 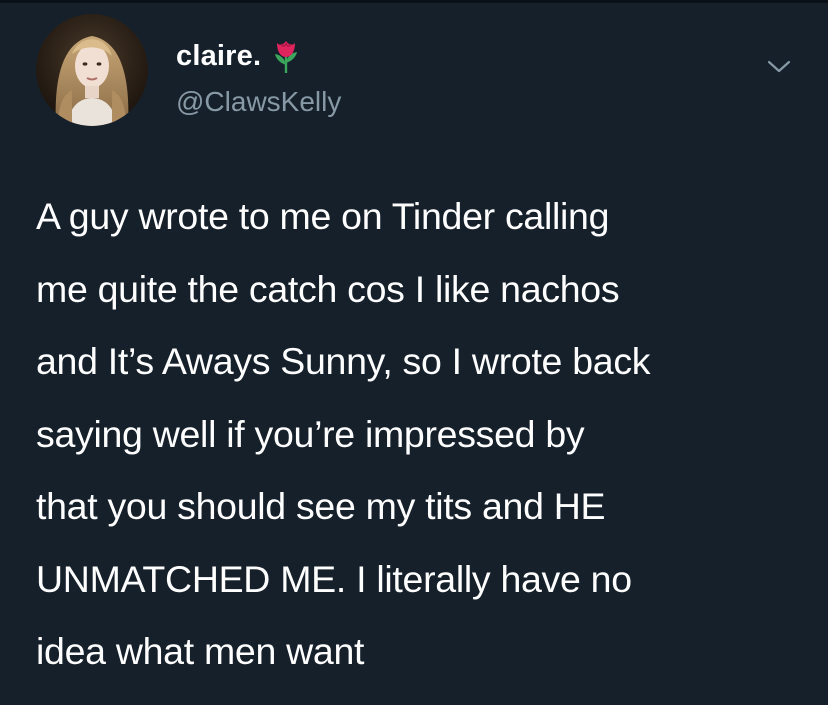 I want to click on avatar-photo, so click(x=92, y=70).